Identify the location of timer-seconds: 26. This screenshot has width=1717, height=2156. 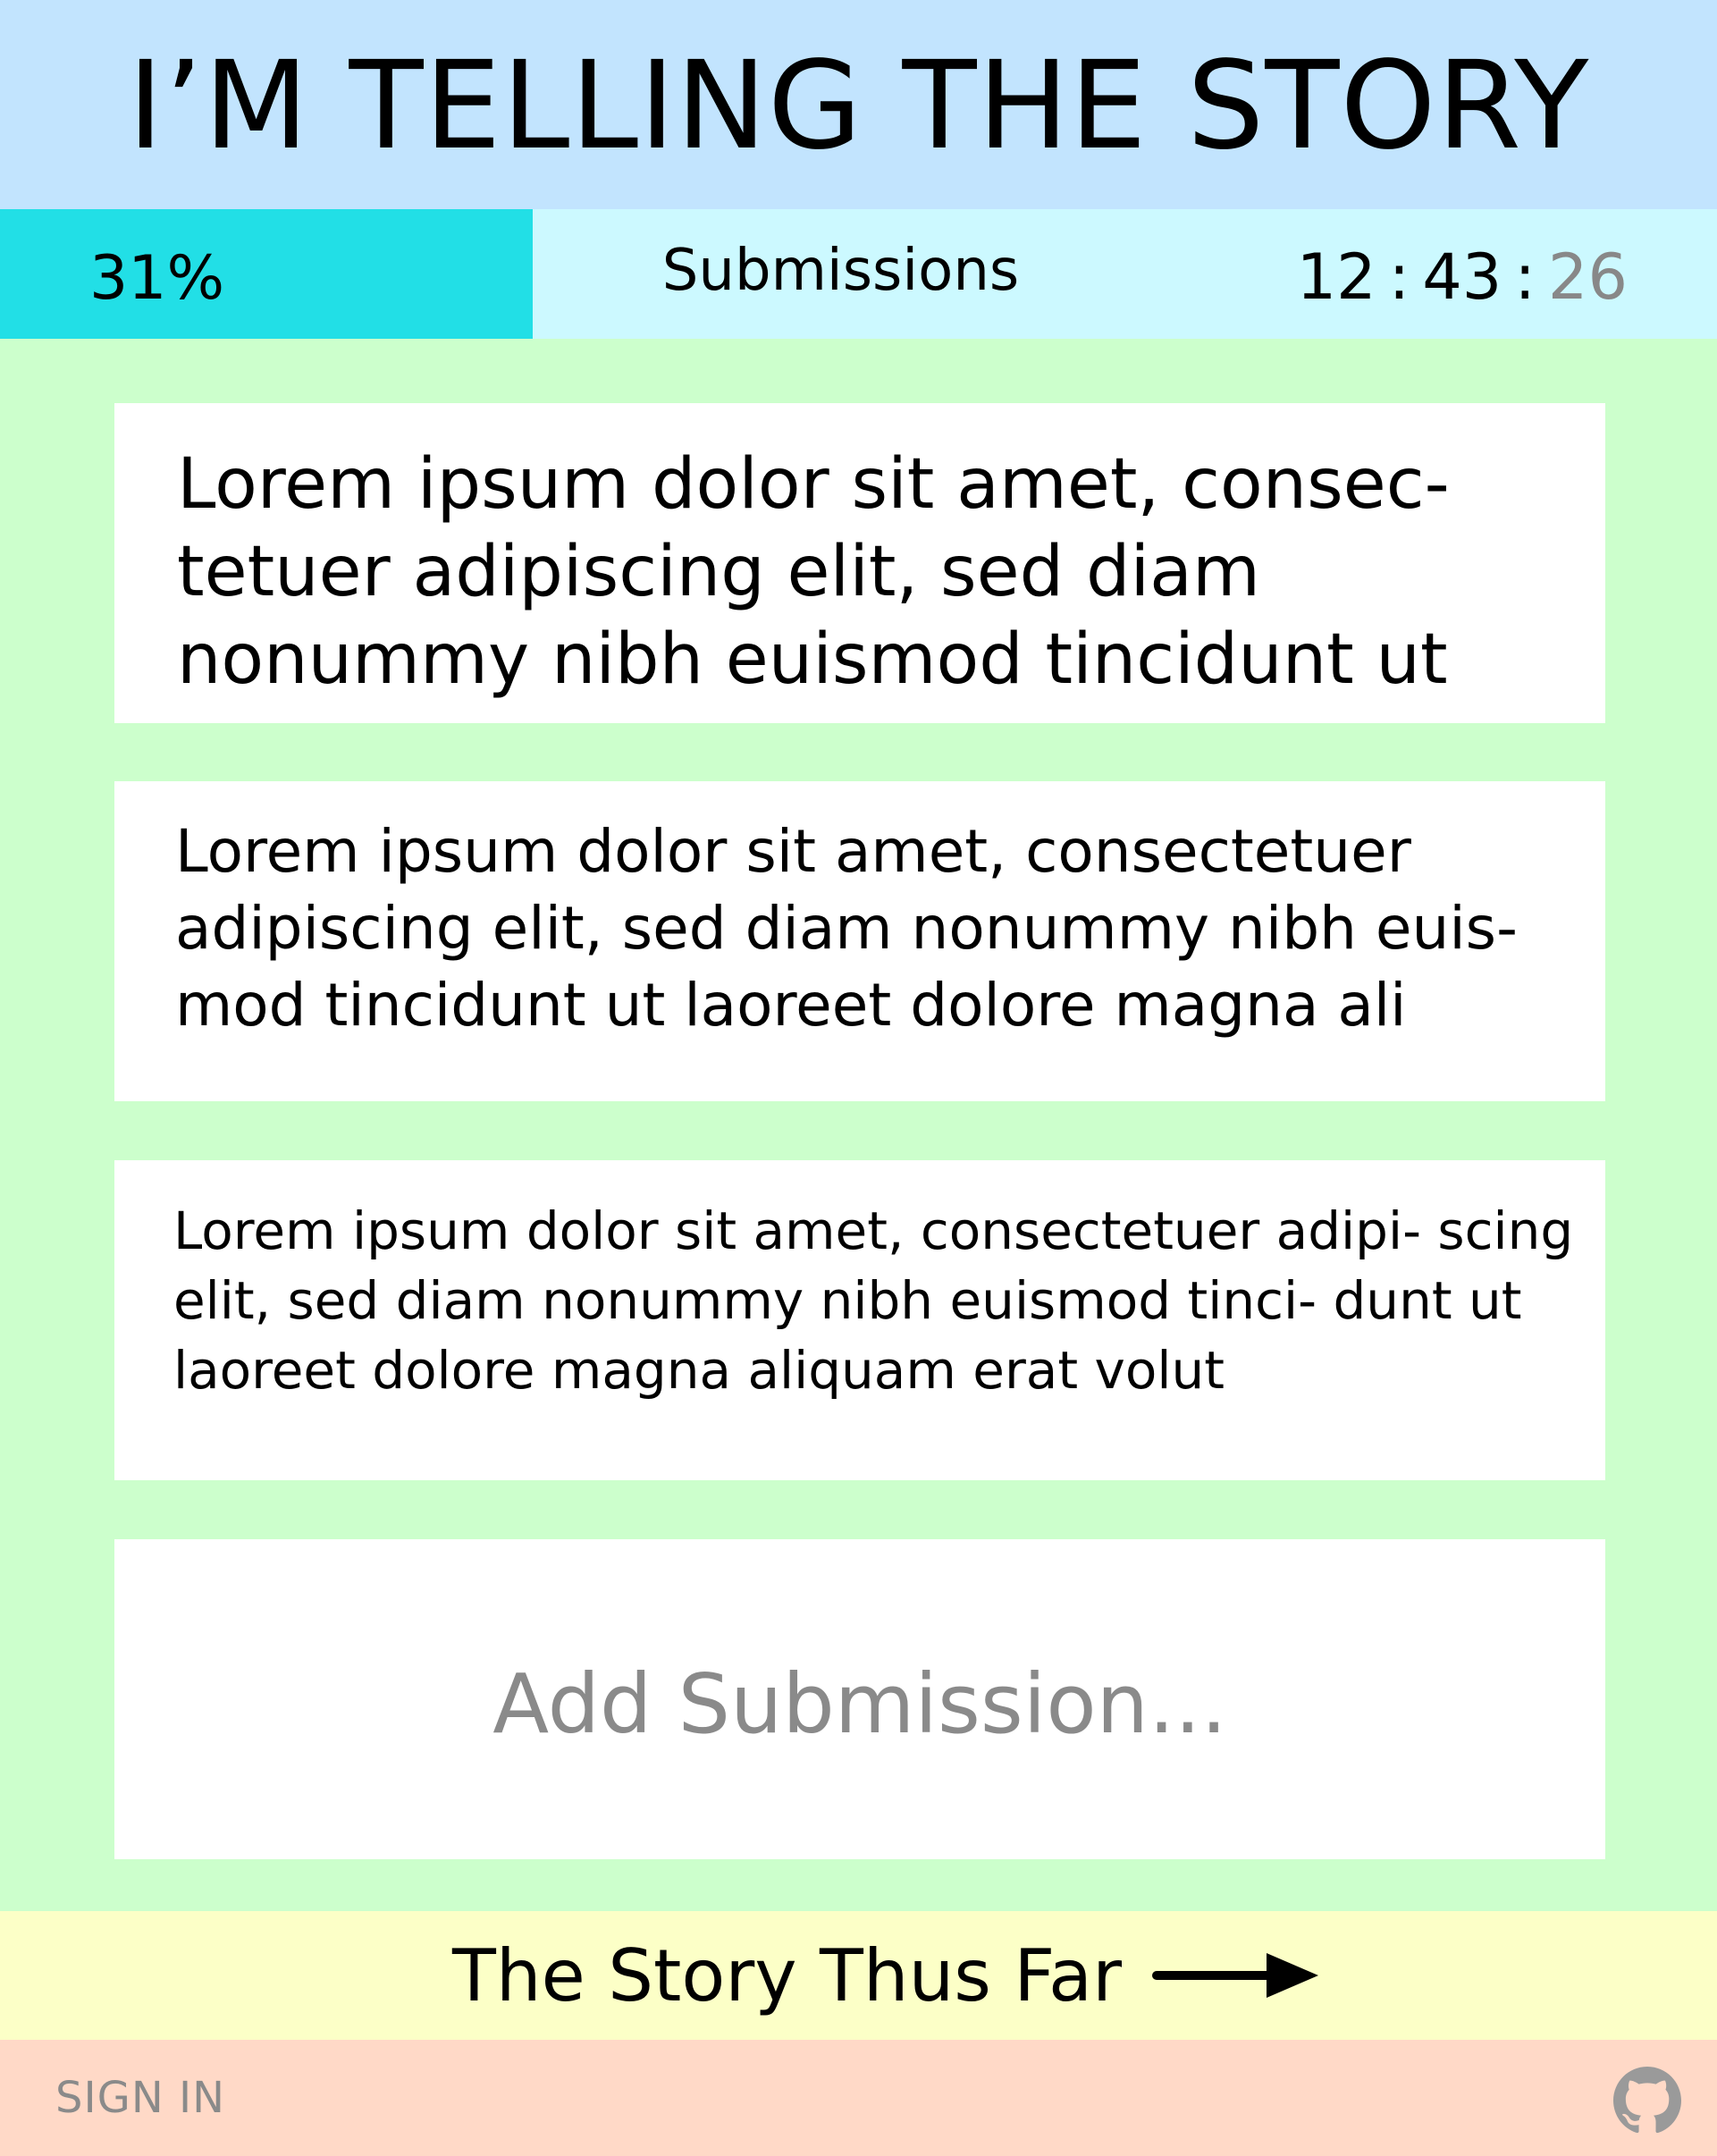
(1587, 277).